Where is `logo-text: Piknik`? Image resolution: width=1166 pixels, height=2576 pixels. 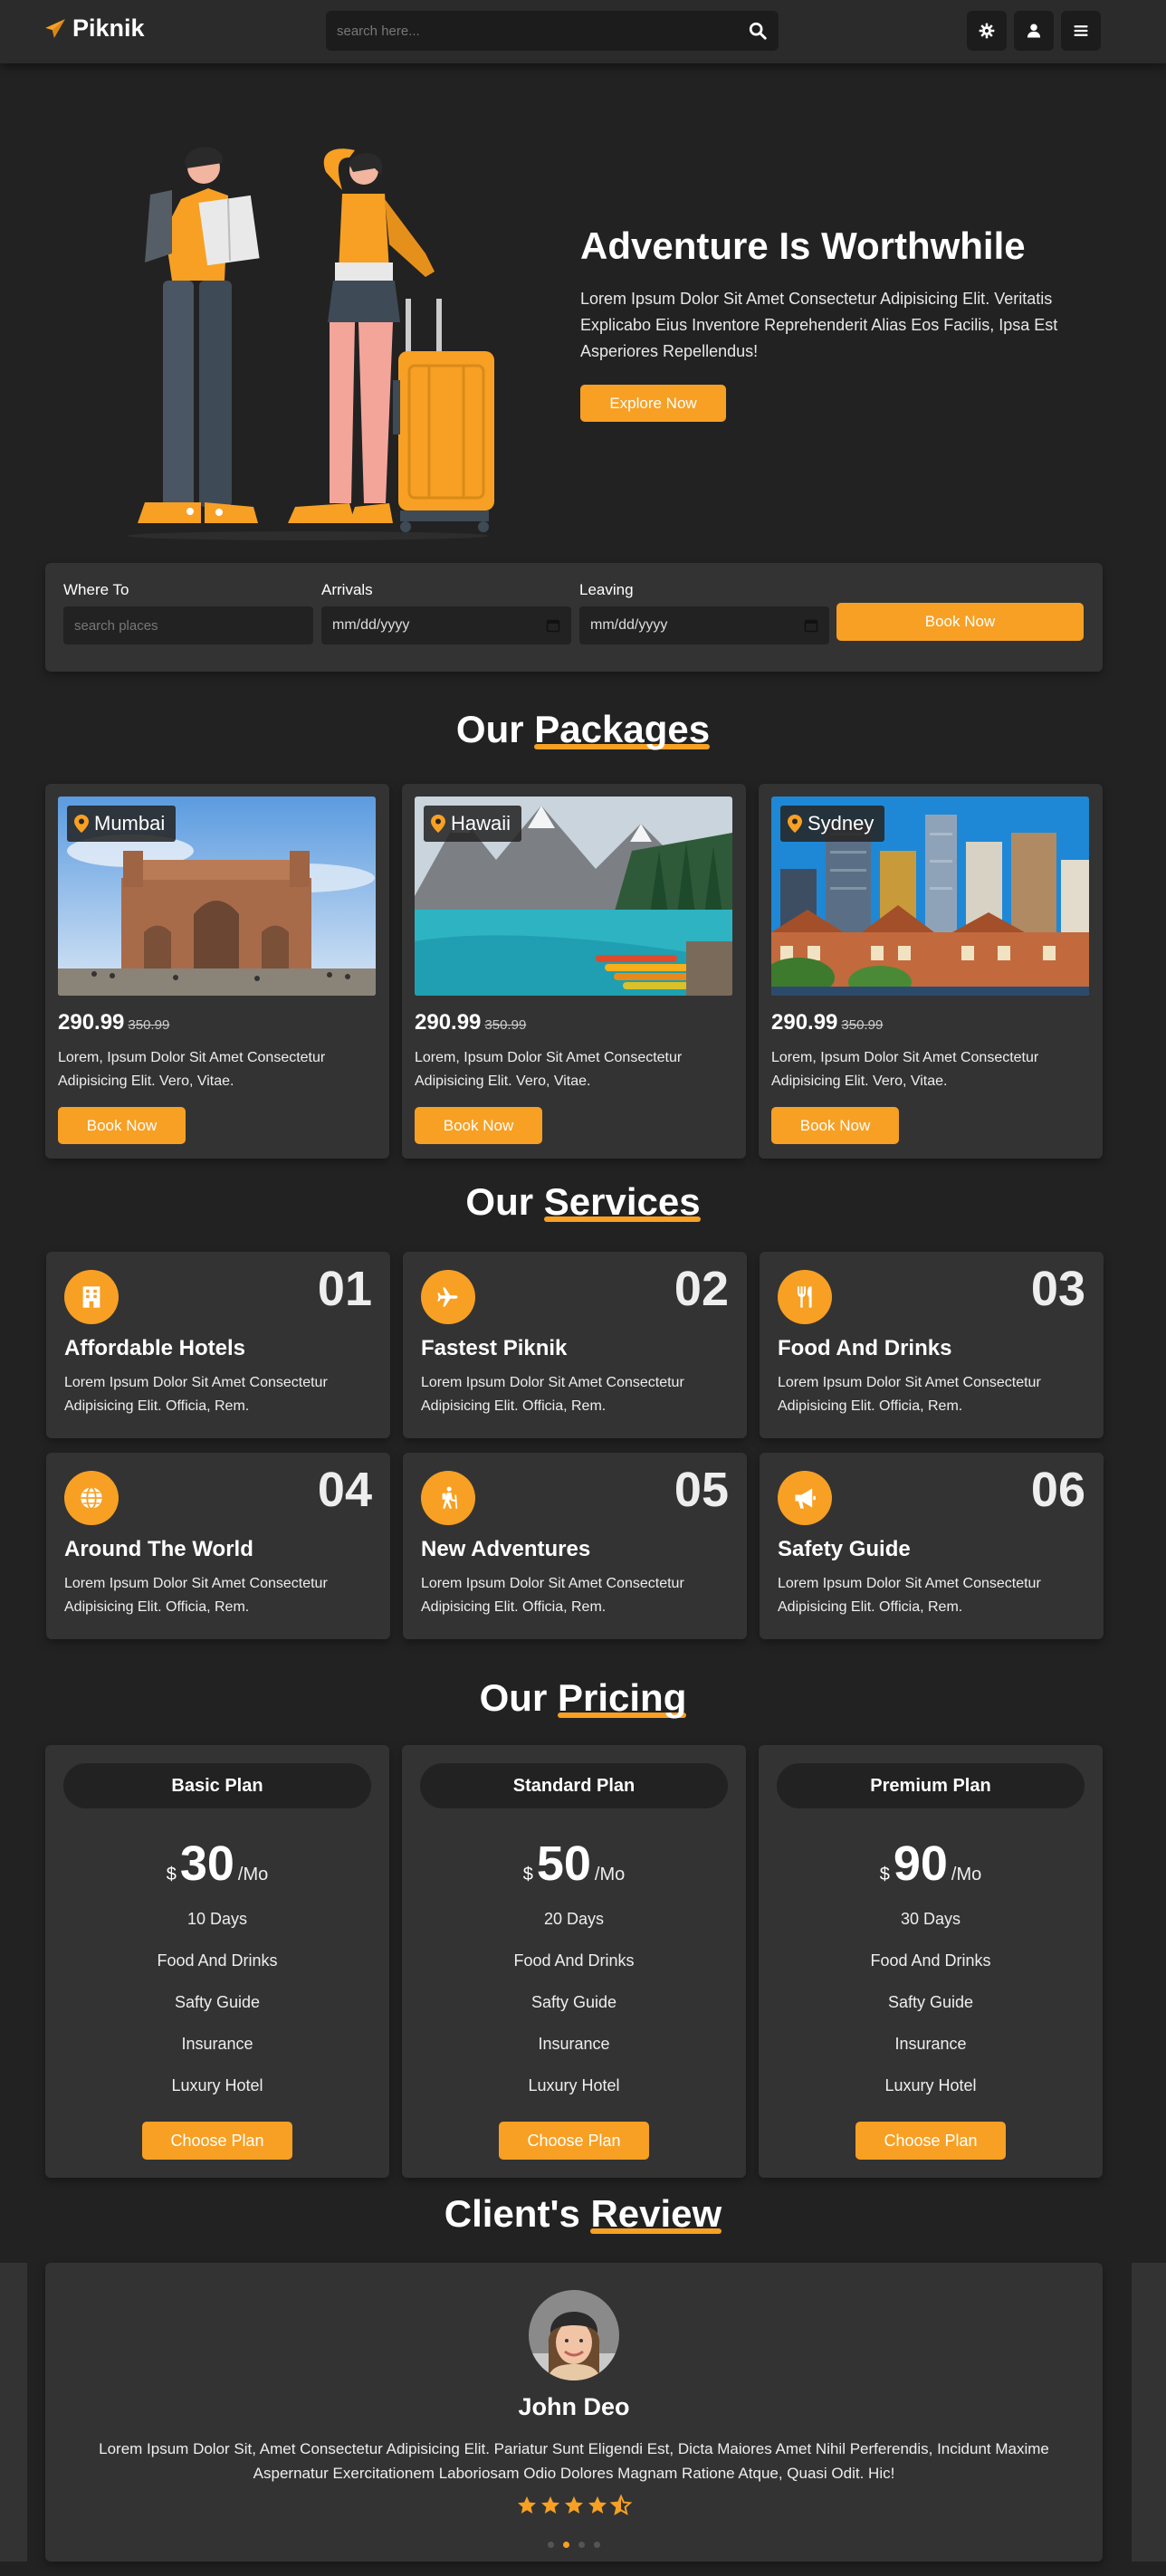 logo-text: Piknik is located at coordinates (108, 28).